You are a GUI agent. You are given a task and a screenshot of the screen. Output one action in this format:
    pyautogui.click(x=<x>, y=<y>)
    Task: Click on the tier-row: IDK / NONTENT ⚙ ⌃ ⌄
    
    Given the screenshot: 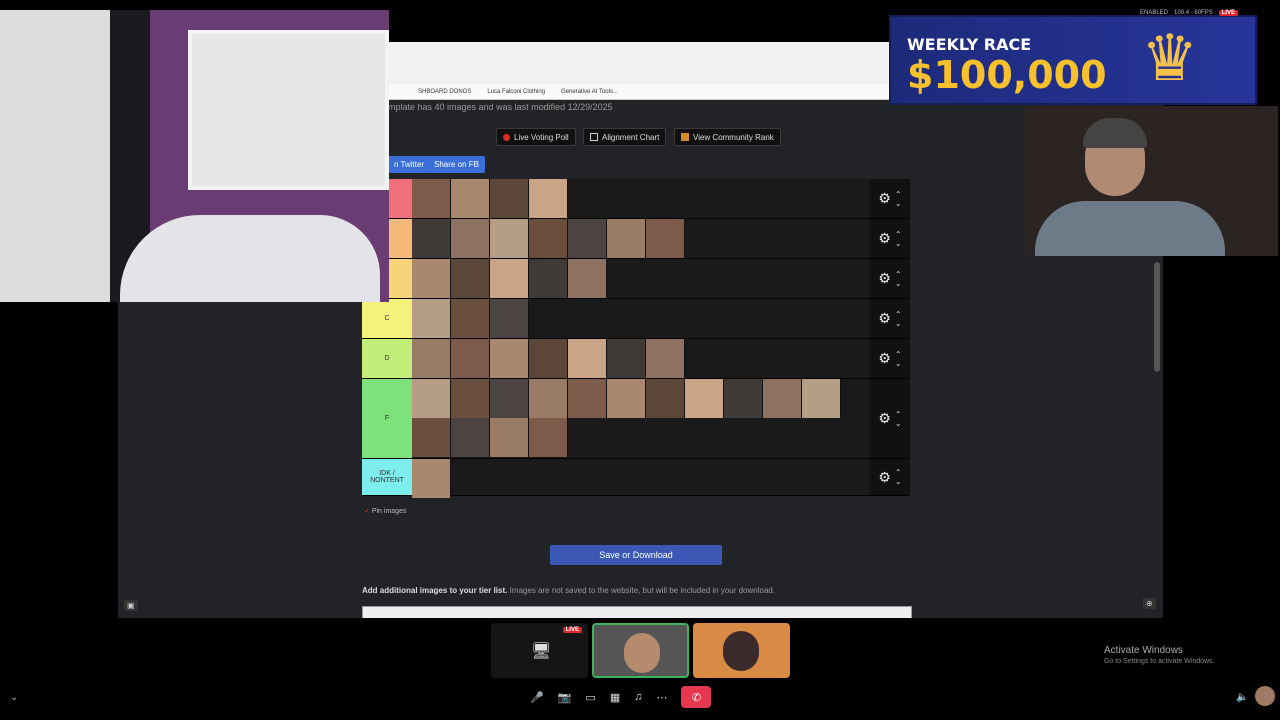 What is the action you would take?
    pyautogui.click(x=636, y=478)
    